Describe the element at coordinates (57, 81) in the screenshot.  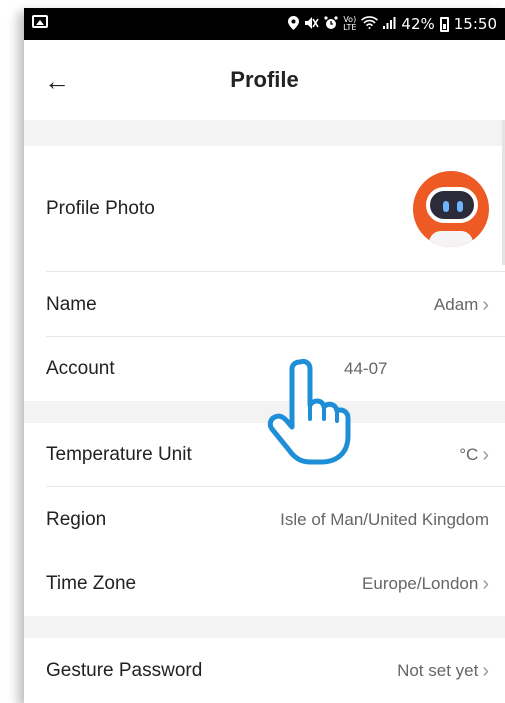
I see `back-arrow-icon: ←` at that location.